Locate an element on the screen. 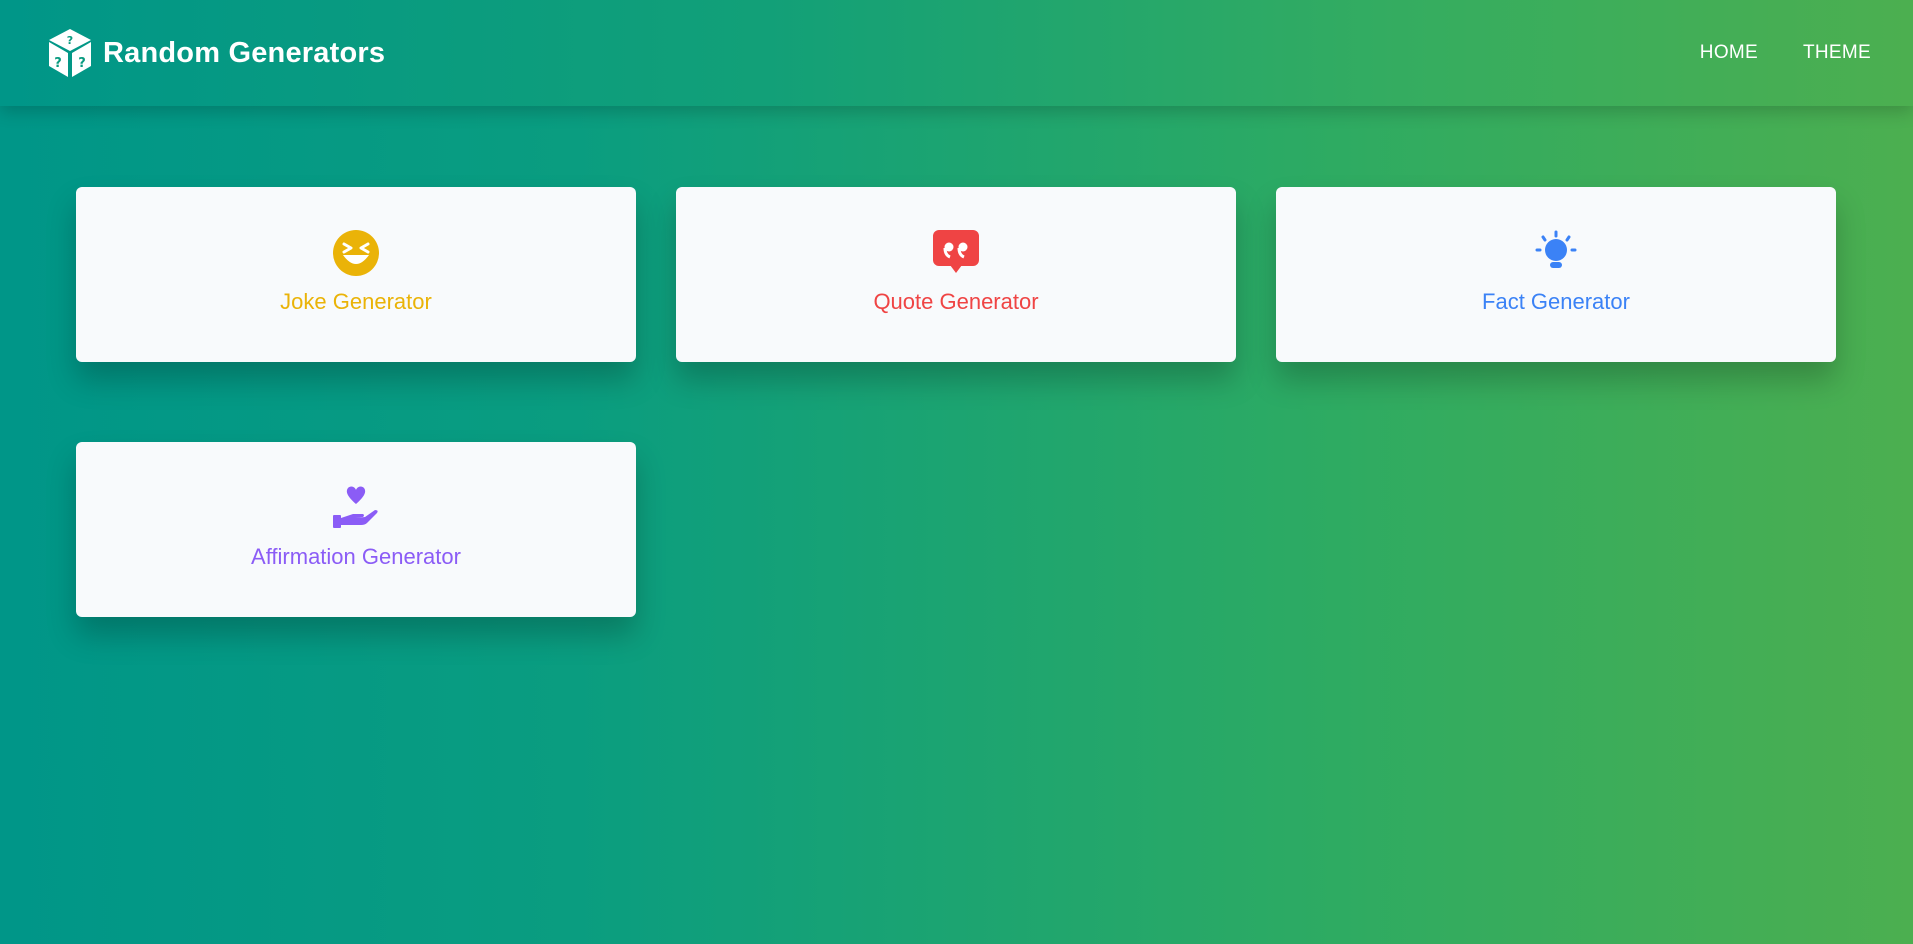 The image size is (1913, 944). quote-bubble-icon is located at coordinates (956, 253).